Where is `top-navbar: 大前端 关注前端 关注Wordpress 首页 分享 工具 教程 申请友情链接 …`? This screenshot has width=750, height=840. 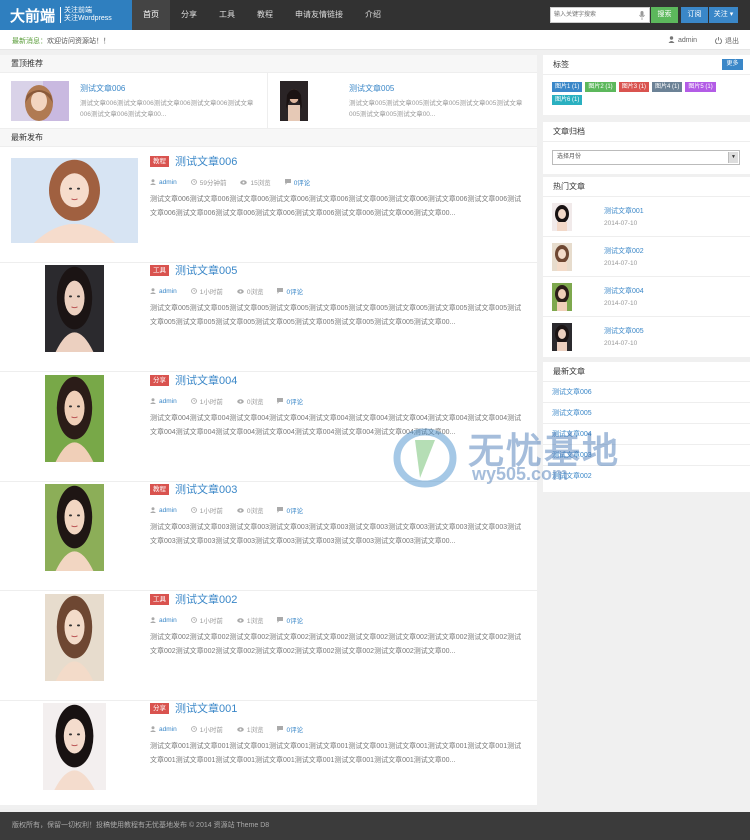 top-navbar: 大前端 关注前端 关注Wordpress 首页 分享 工具 教程 申请友情链接 … is located at coordinates (375, 15).